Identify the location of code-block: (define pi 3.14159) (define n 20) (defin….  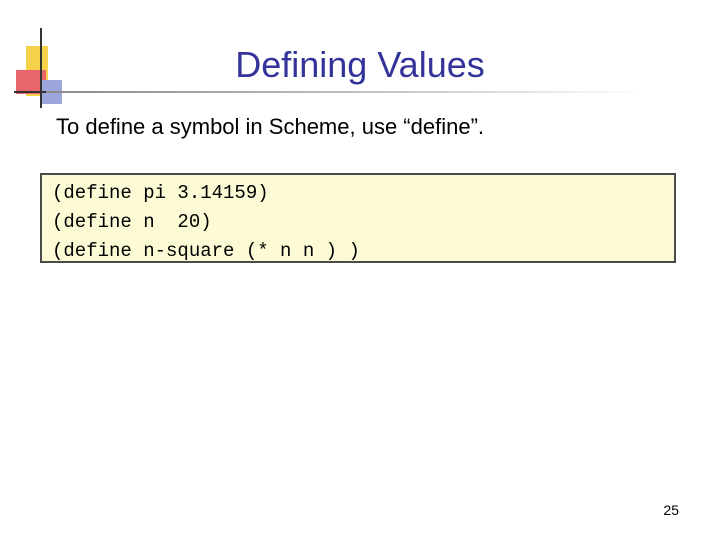
(358, 218).